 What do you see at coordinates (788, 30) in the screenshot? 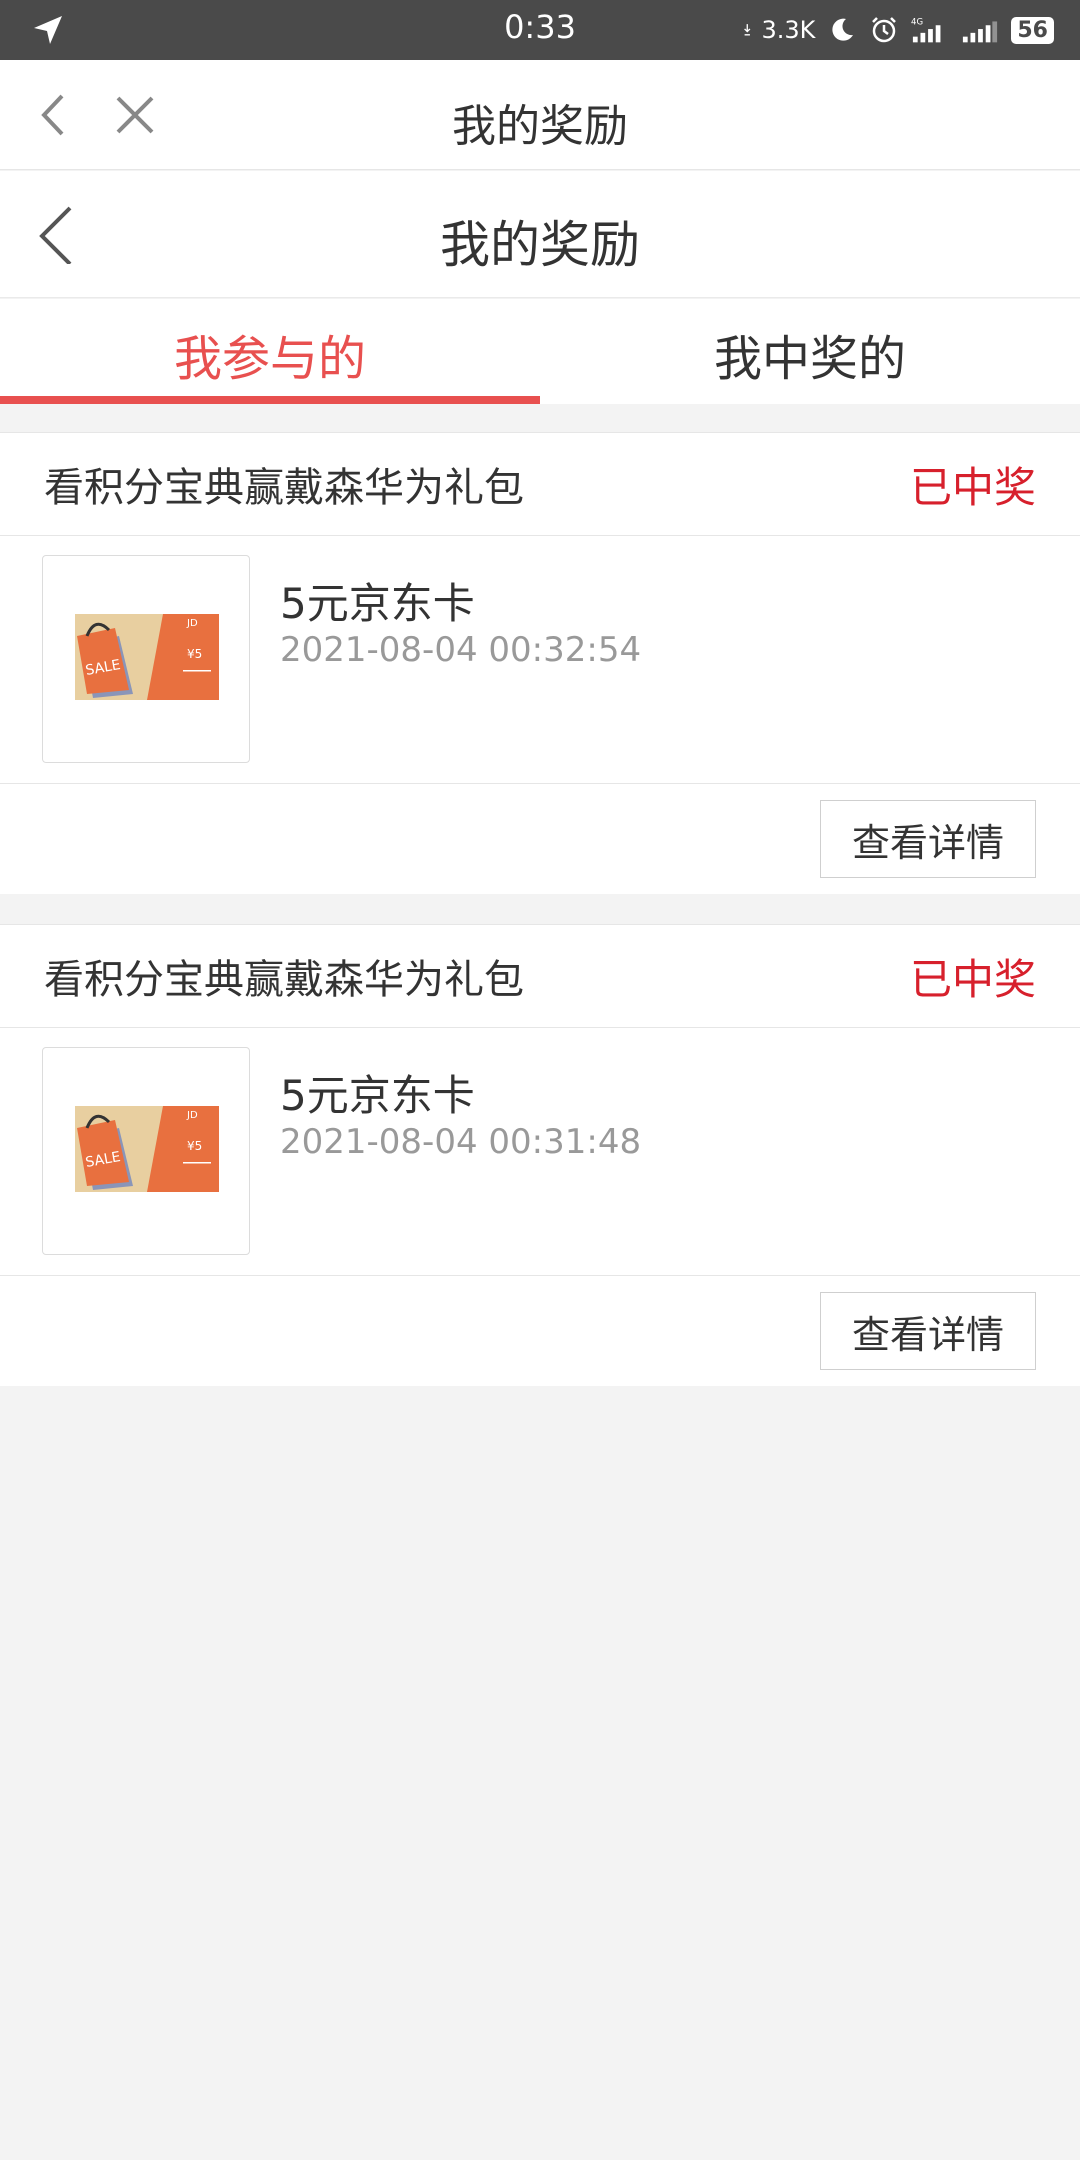
I see `net-speed: 3.3K` at bounding box center [788, 30].